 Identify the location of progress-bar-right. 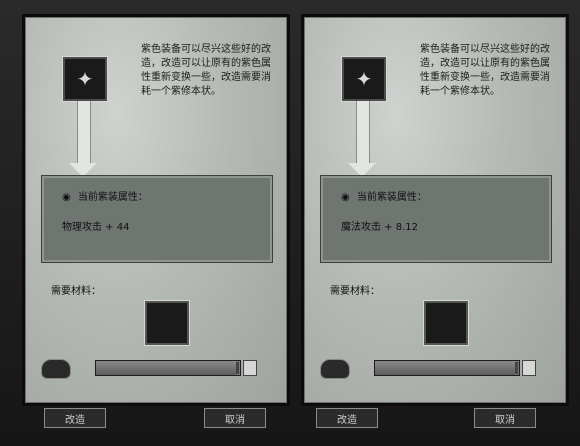
(447, 368).